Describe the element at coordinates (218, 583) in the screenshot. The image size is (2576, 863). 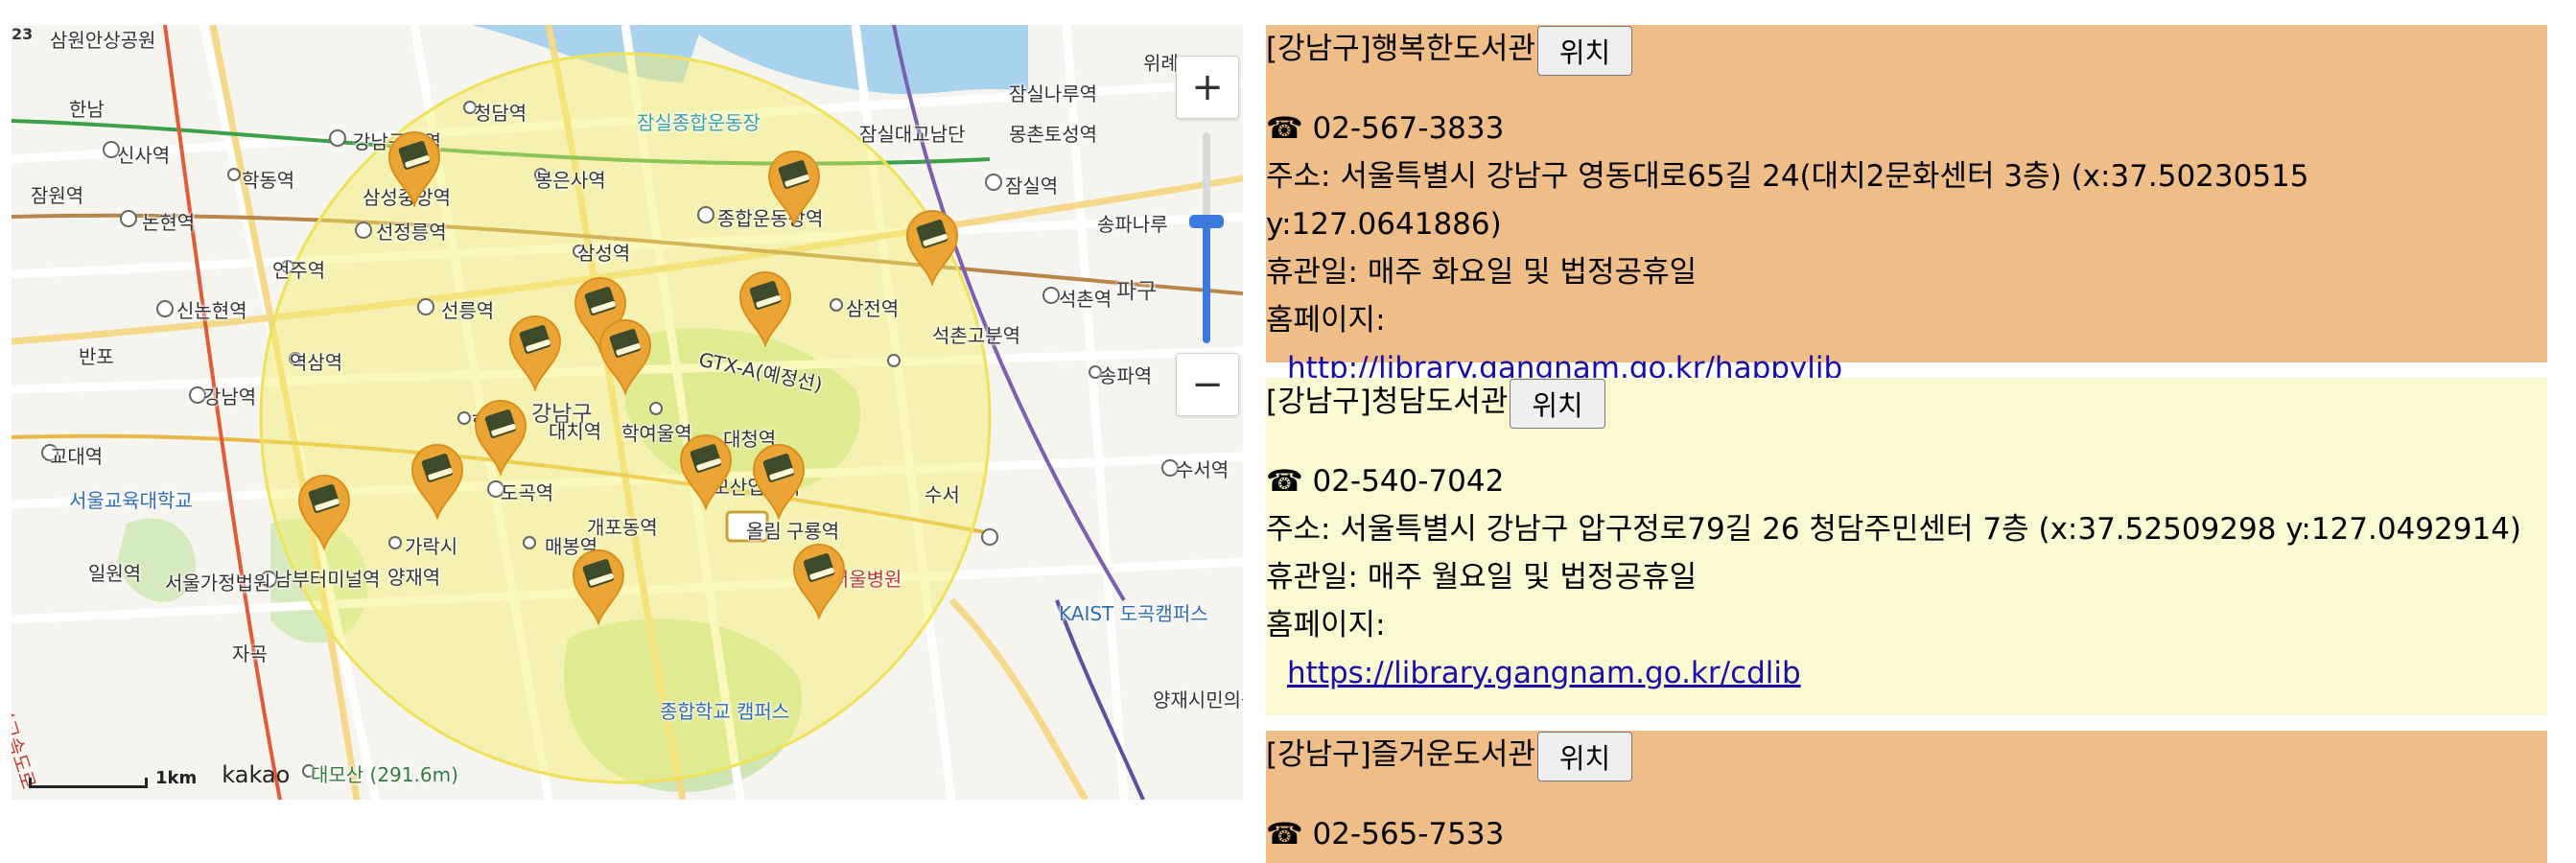
I see `map-label: 서울가정법원` at that location.